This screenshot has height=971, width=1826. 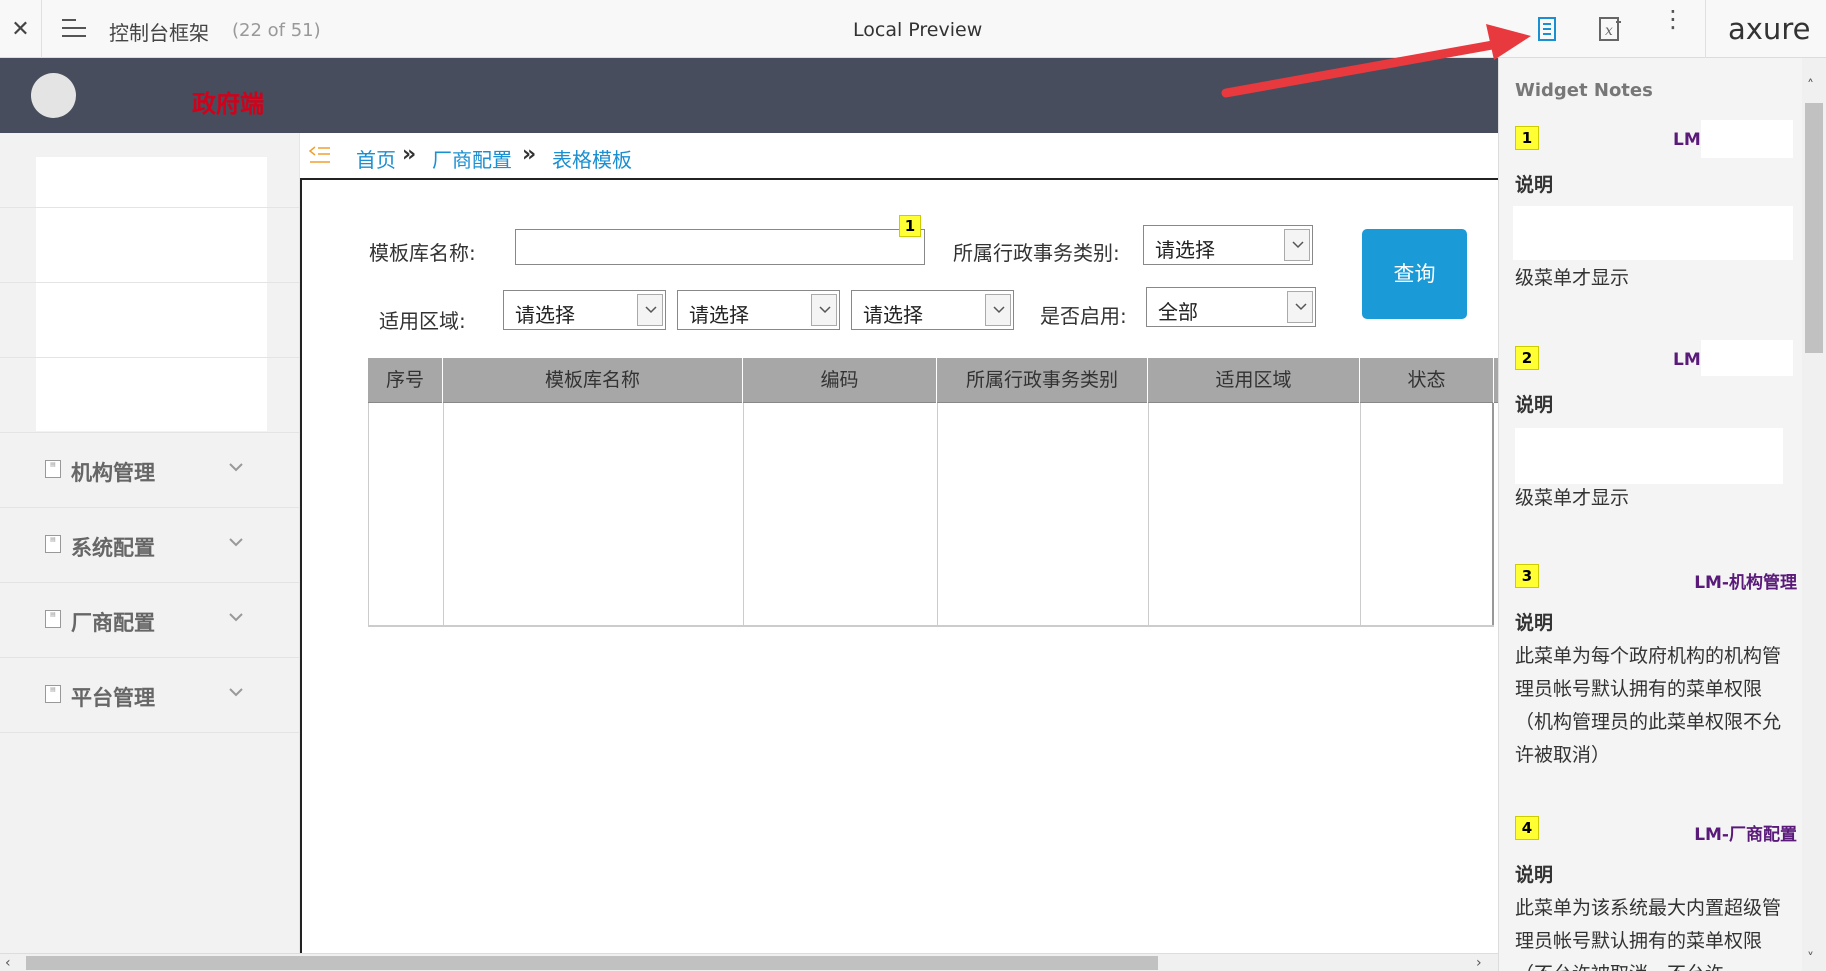 What do you see at coordinates (113, 548) in the screenshot?
I see `sidebar-item-label: 系统配置` at bounding box center [113, 548].